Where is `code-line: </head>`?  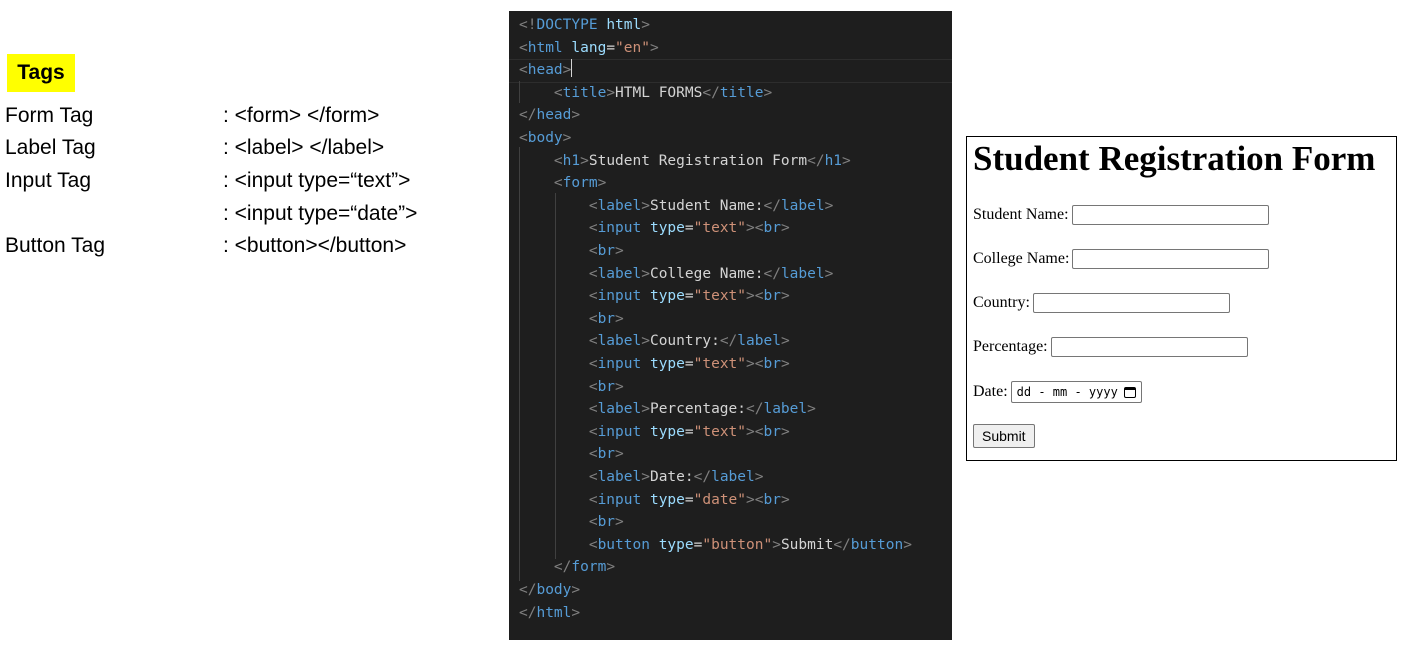 code-line: </head> is located at coordinates (549, 115).